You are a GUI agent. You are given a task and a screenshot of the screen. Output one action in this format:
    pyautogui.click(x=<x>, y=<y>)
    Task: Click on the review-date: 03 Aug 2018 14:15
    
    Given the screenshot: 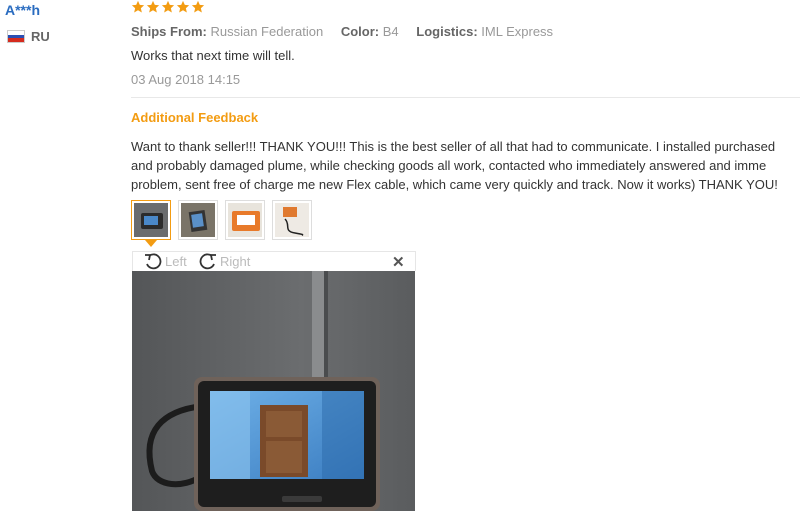 What is the action you would take?
    pyautogui.click(x=186, y=79)
    